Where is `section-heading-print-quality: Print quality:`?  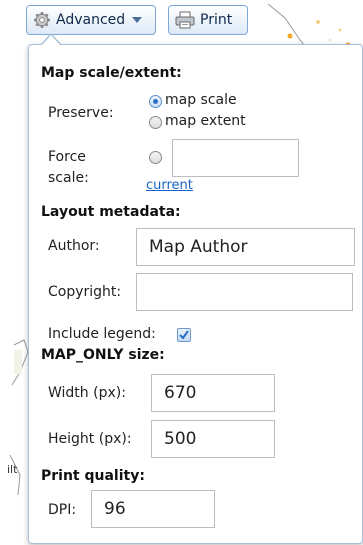 section-heading-print-quality: Print quality: is located at coordinates (93, 476).